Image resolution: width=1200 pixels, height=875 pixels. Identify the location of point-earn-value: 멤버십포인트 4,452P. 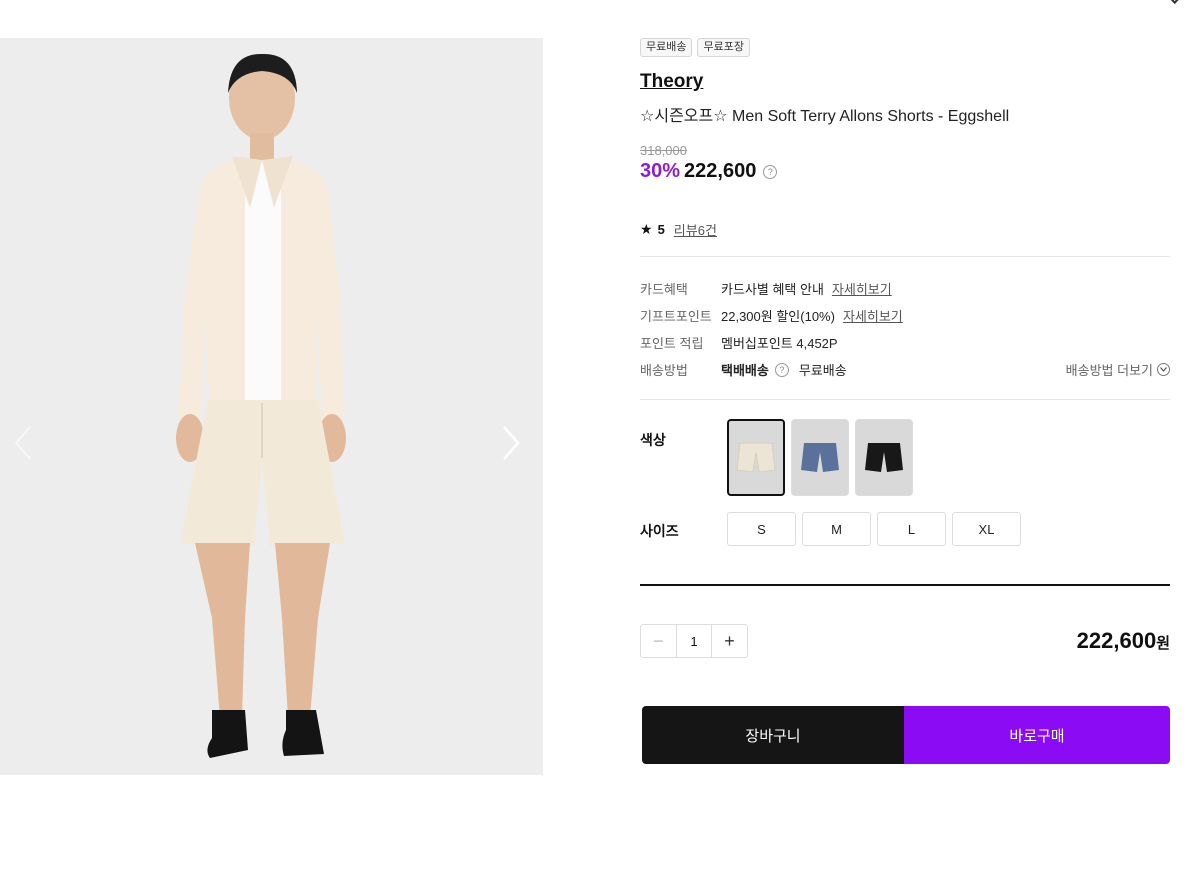
(779, 343).